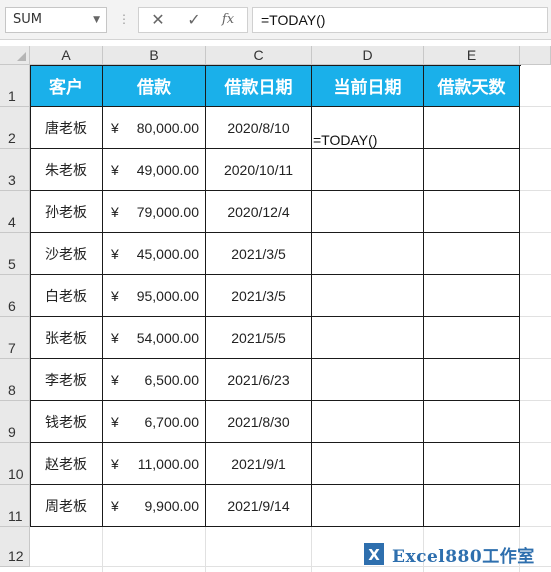  Describe the element at coordinates (154, 296) in the screenshot. I see `amount-cell: ¥95,000.00` at that location.